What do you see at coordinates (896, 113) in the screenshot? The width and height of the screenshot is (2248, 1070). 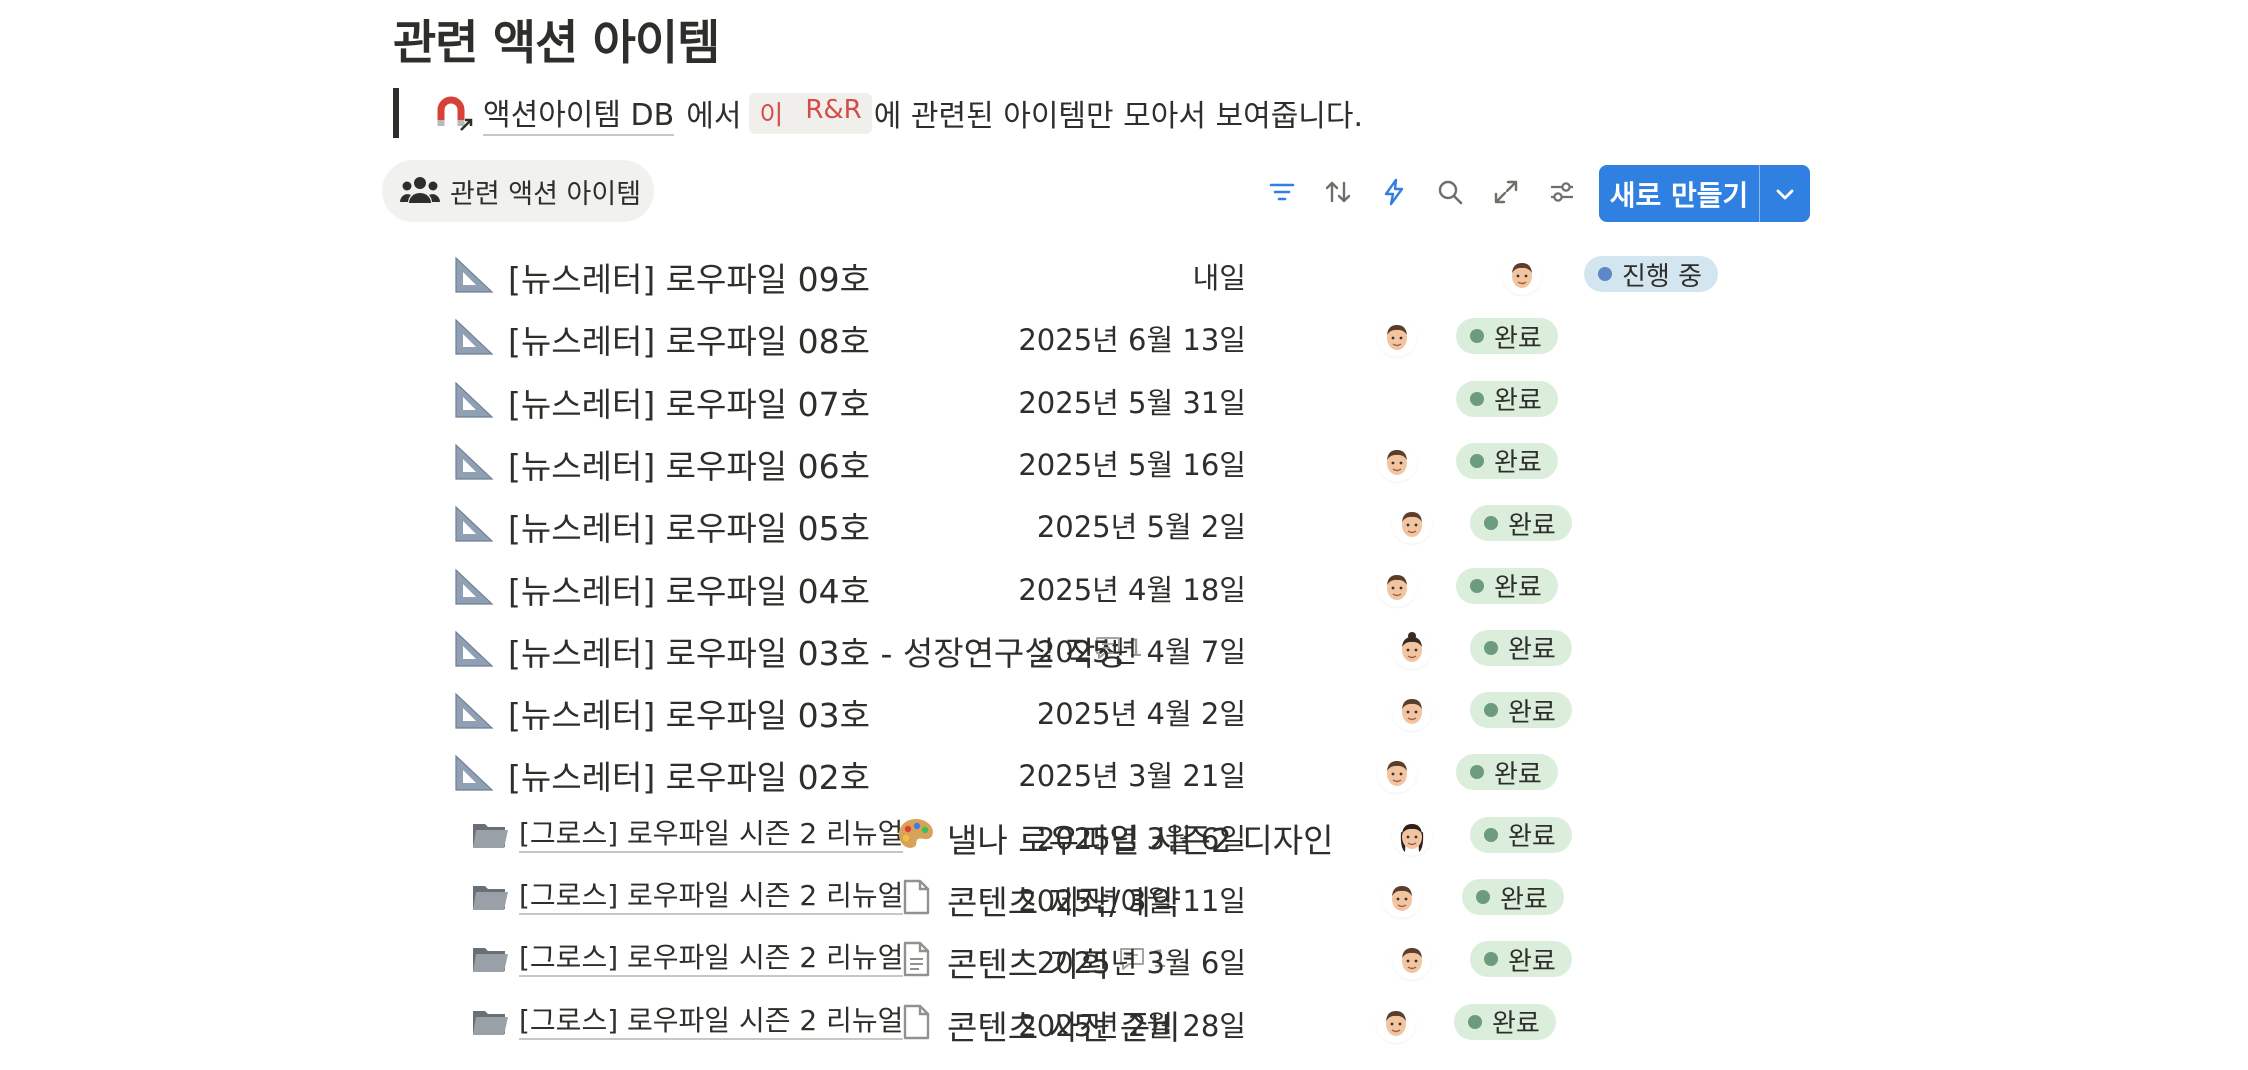 I see `callout: 액션아이템 DB 에서 이 R&R 에 관련된 아이템만 모아서 보여줍니다.` at bounding box center [896, 113].